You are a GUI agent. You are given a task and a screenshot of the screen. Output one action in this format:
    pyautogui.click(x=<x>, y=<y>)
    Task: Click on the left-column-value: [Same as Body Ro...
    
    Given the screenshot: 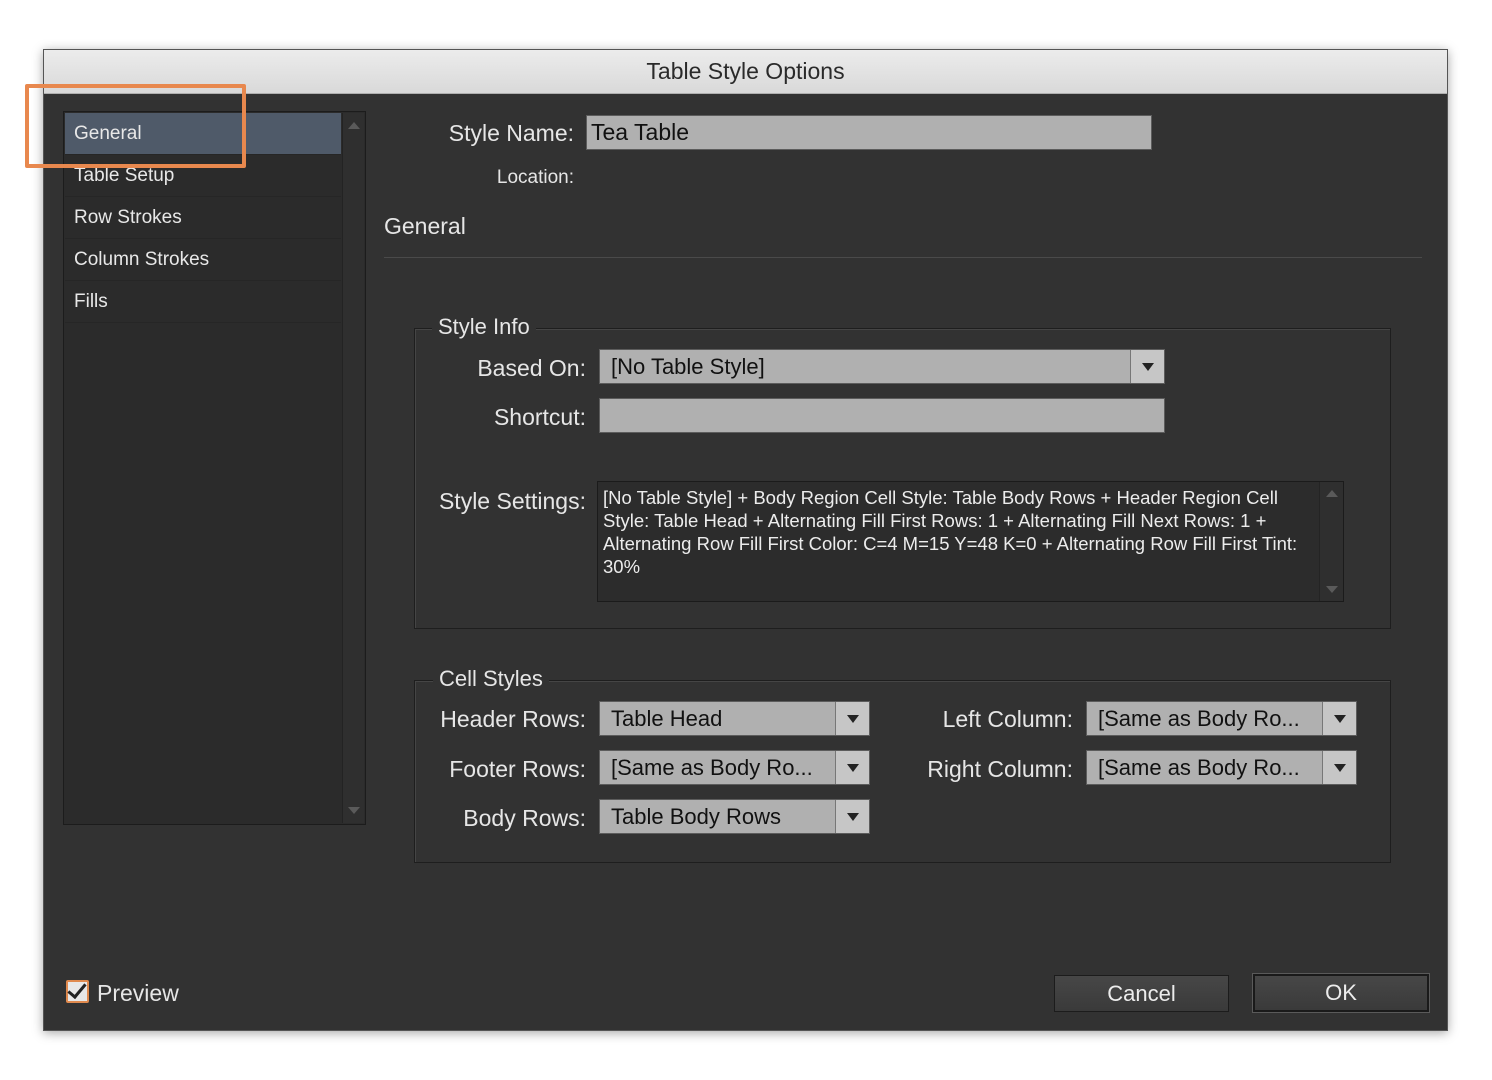 What is the action you would take?
    pyautogui.click(x=1199, y=718)
    